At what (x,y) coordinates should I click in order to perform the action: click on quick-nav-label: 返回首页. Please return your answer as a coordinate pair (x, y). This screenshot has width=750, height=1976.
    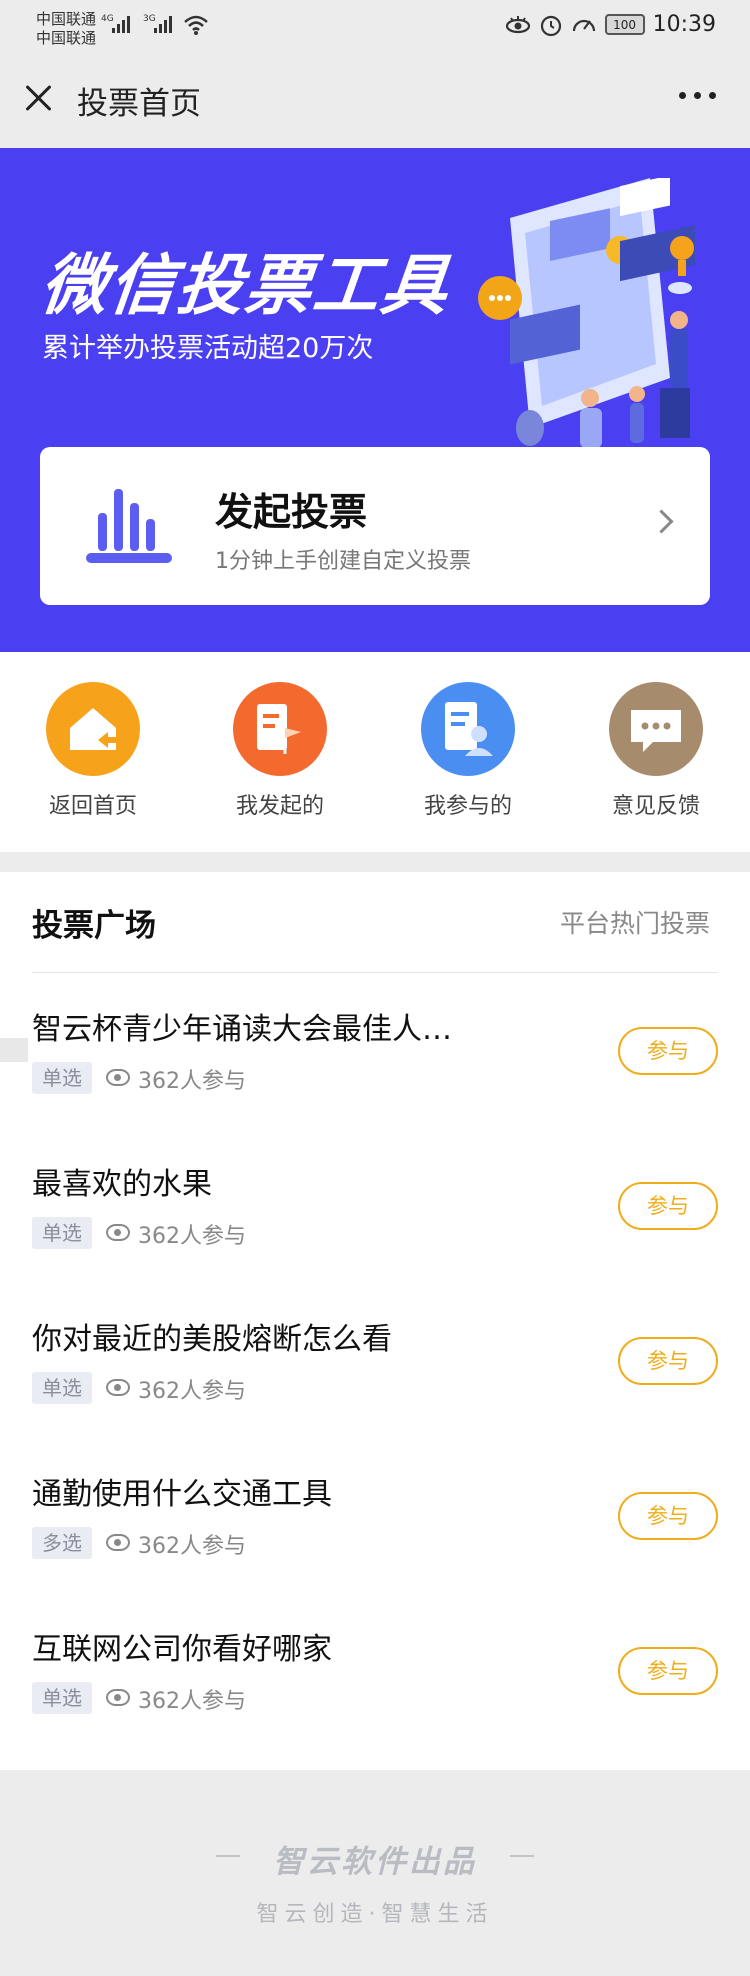
    Looking at the image, I should click on (92, 806).